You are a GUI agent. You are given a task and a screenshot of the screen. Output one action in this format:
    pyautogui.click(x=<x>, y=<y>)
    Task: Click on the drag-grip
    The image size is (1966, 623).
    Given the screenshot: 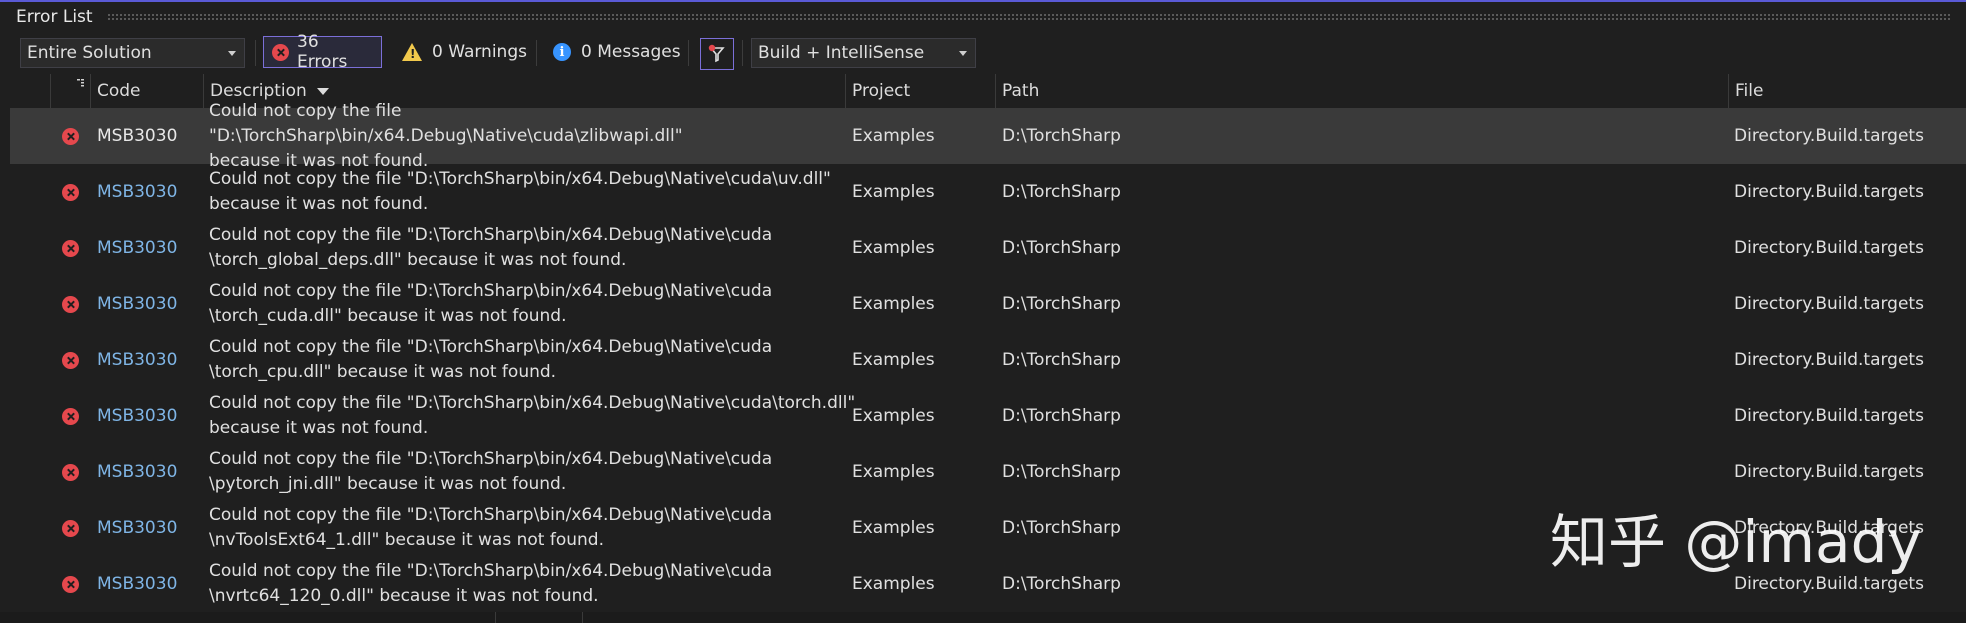 What is the action you would take?
    pyautogui.click(x=1029, y=17)
    